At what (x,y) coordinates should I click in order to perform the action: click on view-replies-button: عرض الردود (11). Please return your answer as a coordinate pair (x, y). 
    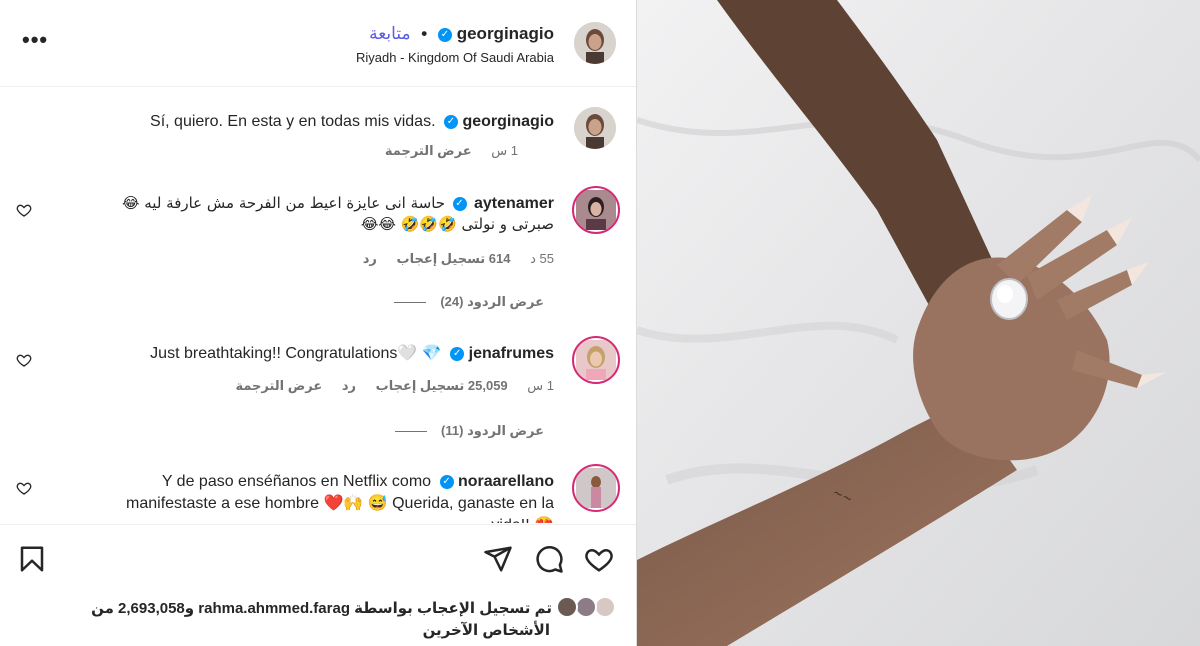
    Looking at the image, I should click on (469, 431).